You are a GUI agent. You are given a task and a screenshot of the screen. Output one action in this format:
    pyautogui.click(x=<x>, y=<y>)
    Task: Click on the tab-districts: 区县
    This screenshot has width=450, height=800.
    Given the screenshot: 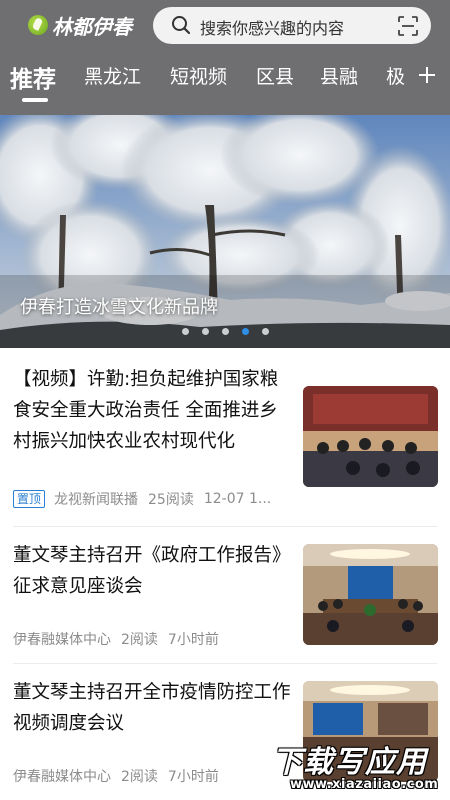 What is the action you would take?
    pyautogui.click(x=275, y=75)
    